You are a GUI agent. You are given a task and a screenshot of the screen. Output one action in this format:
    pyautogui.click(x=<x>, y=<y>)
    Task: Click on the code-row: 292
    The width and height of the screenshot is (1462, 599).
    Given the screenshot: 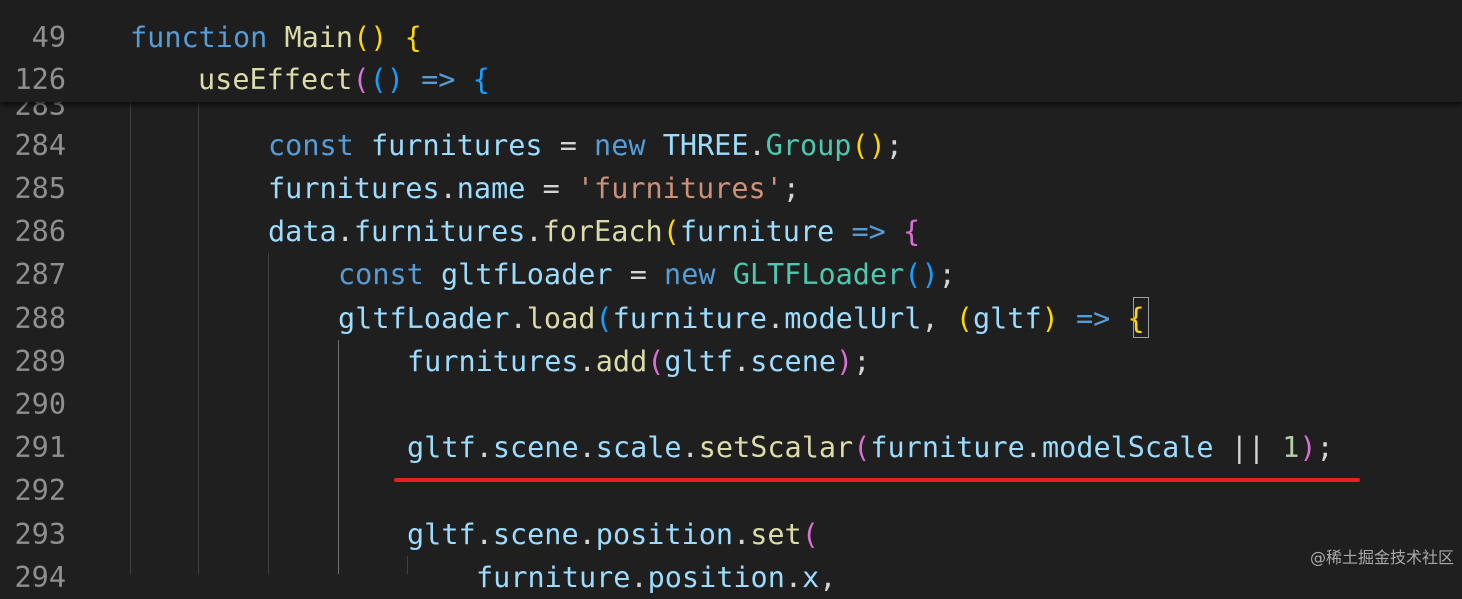 What is the action you would take?
    pyautogui.click(x=731, y=490)
    